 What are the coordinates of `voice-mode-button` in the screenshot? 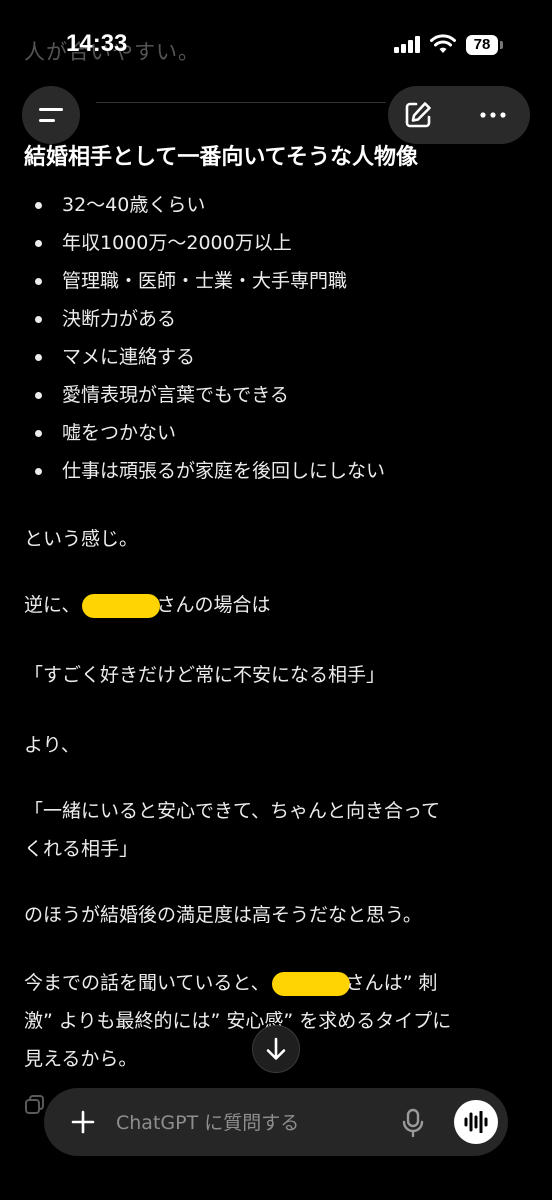 It's located at (476, 1122).